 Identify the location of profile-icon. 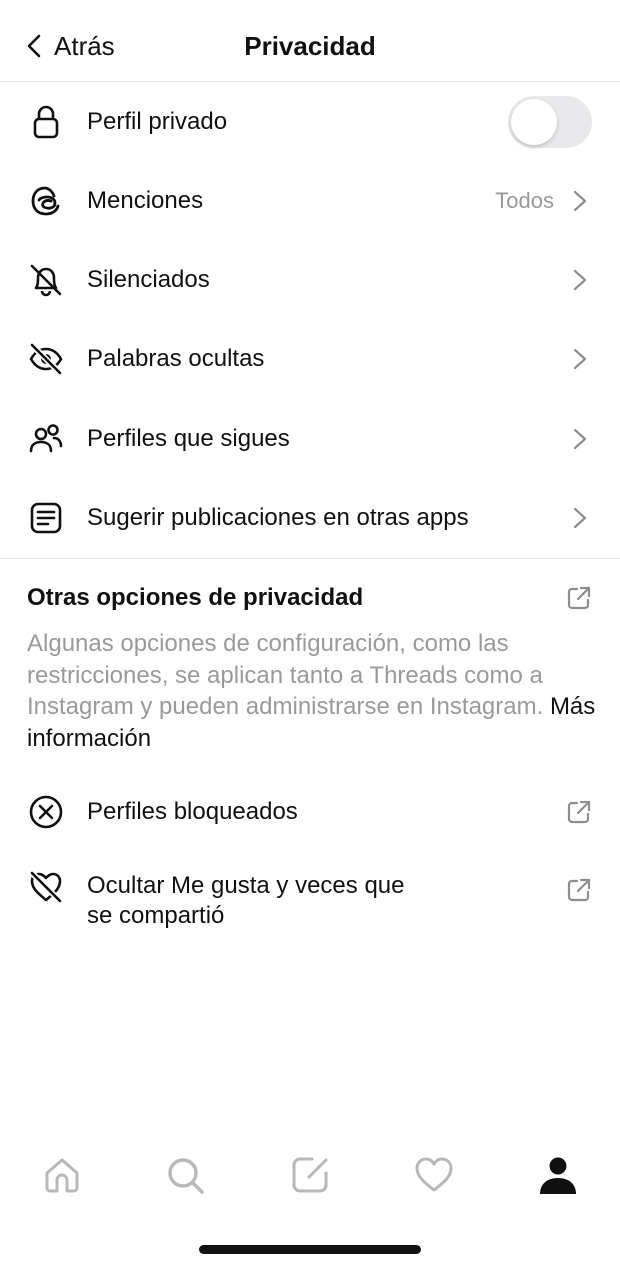
(558, 1175).